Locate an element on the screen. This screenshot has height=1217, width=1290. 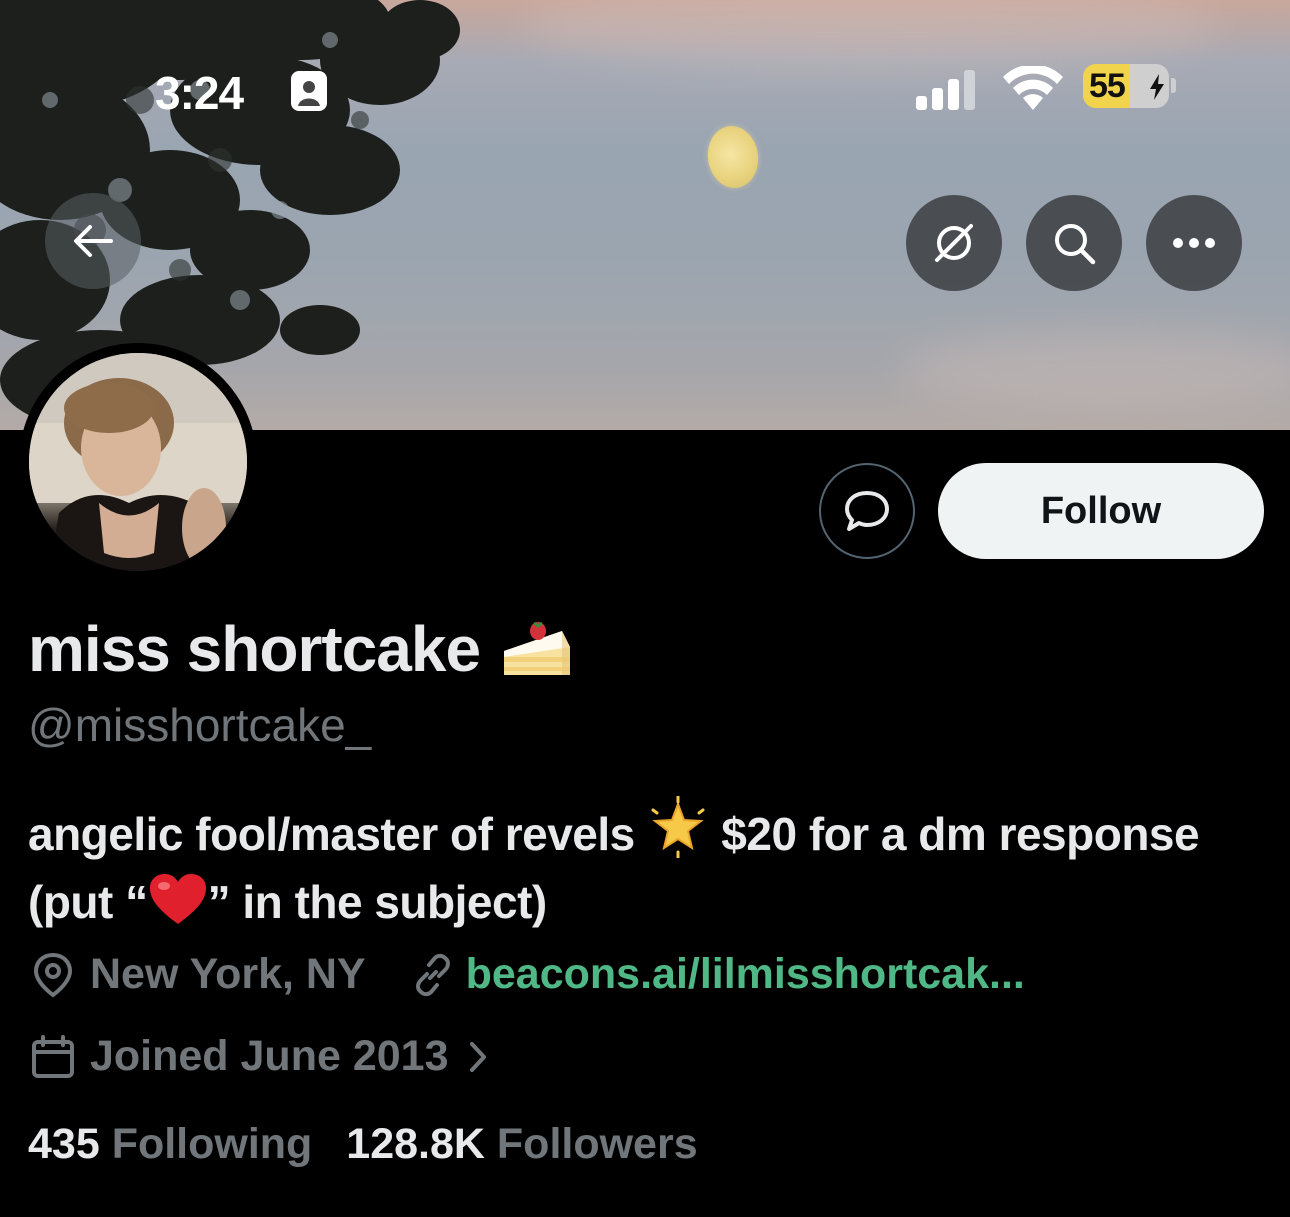
followers-count: 128.8K is located at coordinates (415, 1144).